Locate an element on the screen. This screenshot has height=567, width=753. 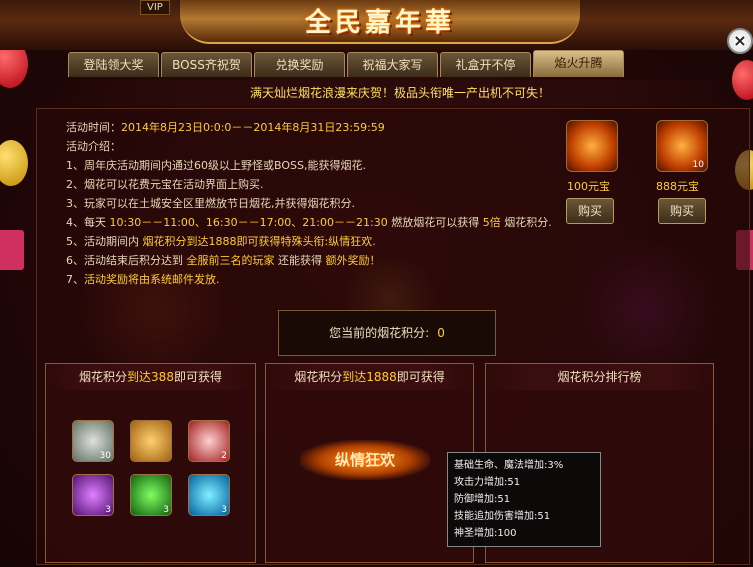
reward-panel-388: 烟花积分到达388即可获得 30 2 3 3 3 is located at coordinates (150, 463).